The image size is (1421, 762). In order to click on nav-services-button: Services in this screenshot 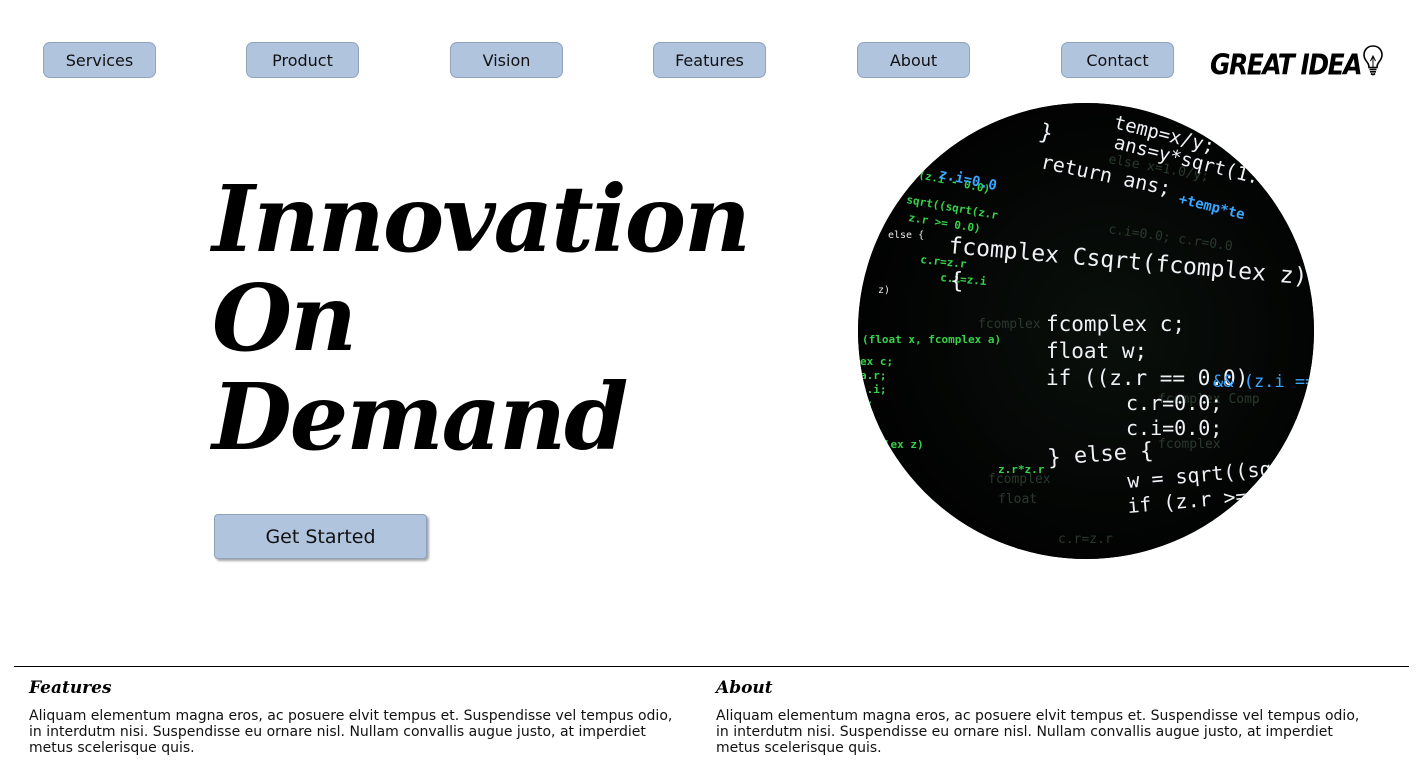, I will do `click(99, 60)`.